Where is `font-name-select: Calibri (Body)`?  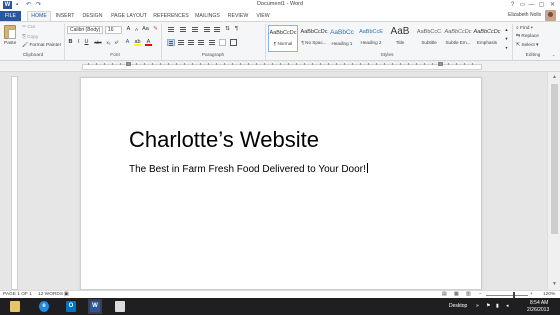
font-name-select: Calibri (Body) is located at coordinates (85, 30).